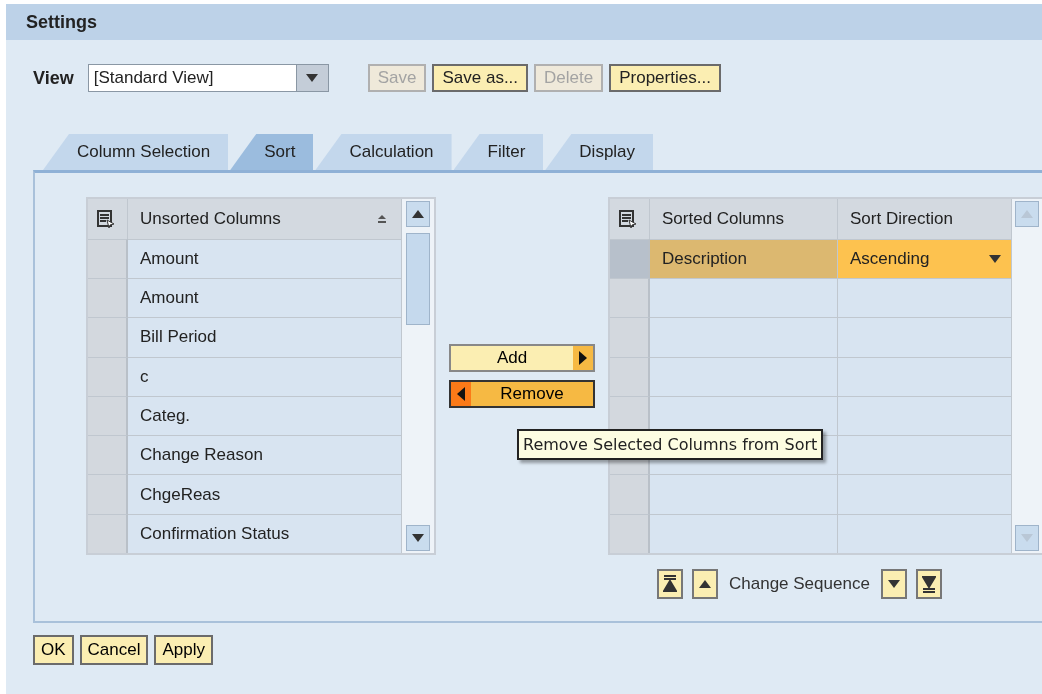 This screenshot has height=694, width=1042. I want to click on tooltip: Remove Selected Columns from Sort, so click(670, 444).